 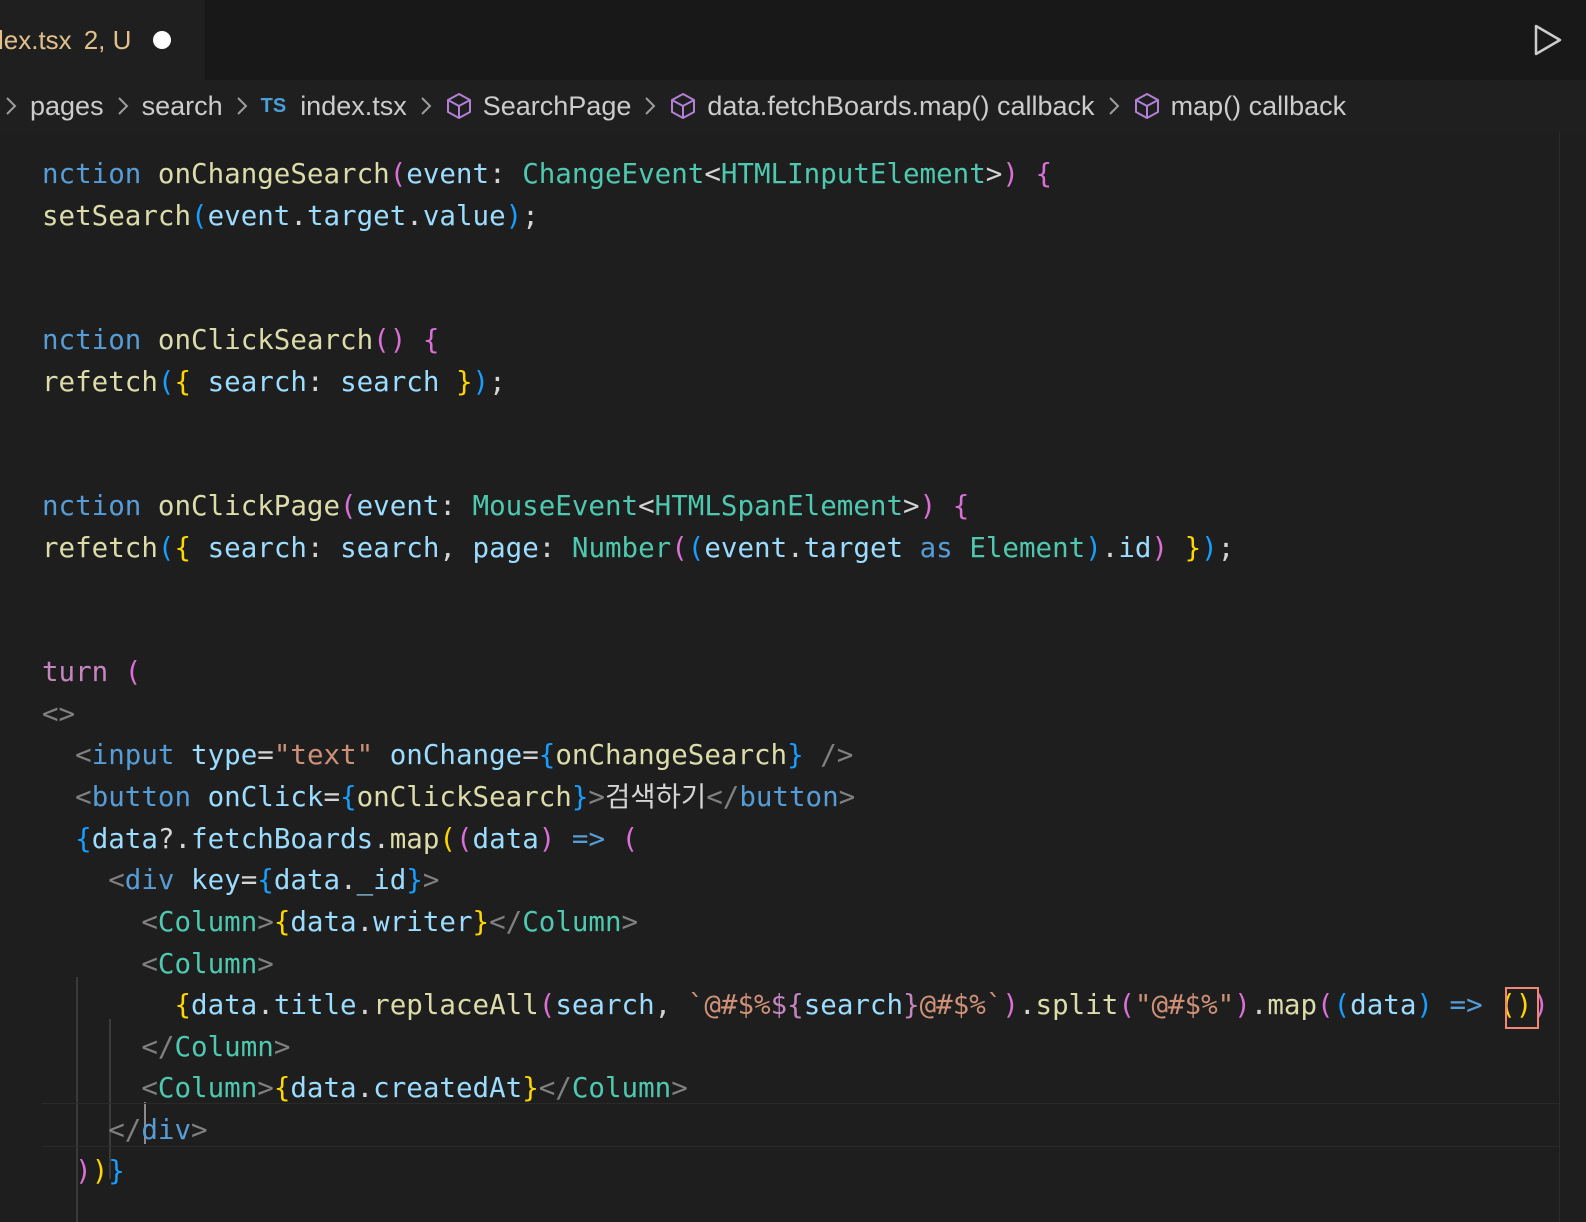 I want to click on breadcrumb-file-label: index.tsx, so click(x=353, y=105).